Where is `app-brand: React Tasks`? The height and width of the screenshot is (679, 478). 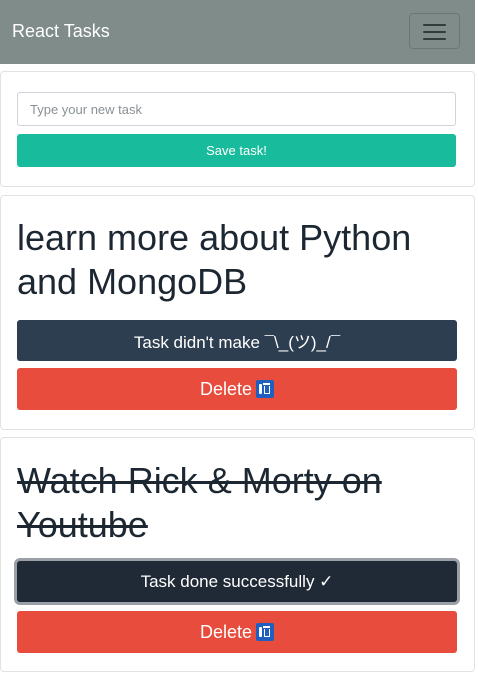 app-brand: React Tasks is located at coordinates (61, 31).